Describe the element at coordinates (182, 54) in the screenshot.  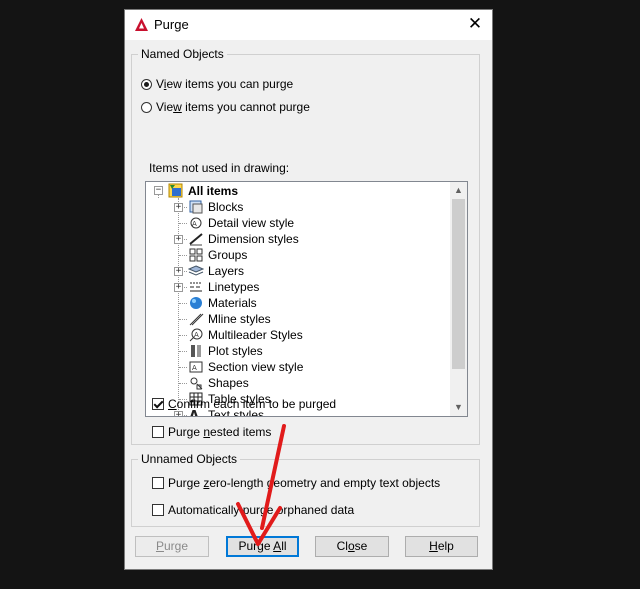
I see `named-objects-legend: Named Objects` at that location.